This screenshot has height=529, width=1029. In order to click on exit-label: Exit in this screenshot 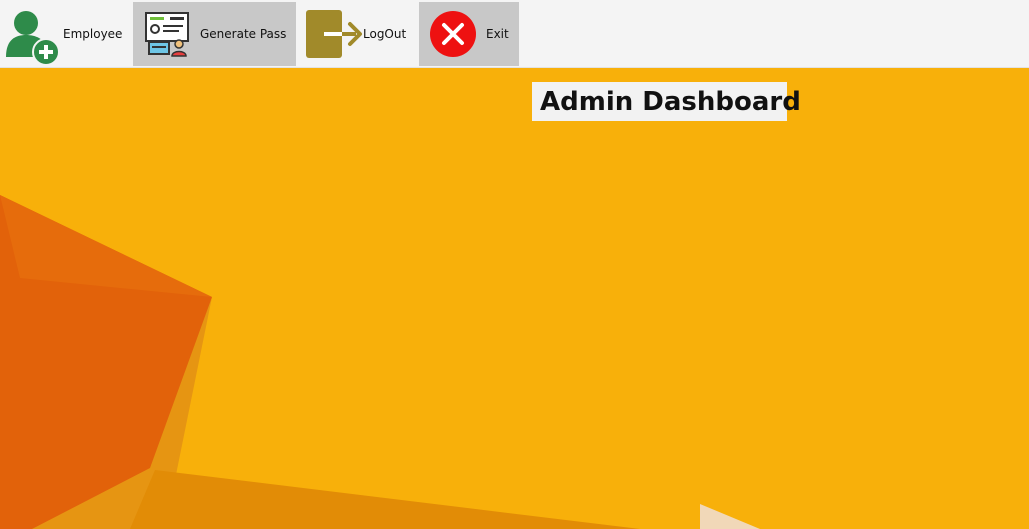, I will do `click(497, 34)`.